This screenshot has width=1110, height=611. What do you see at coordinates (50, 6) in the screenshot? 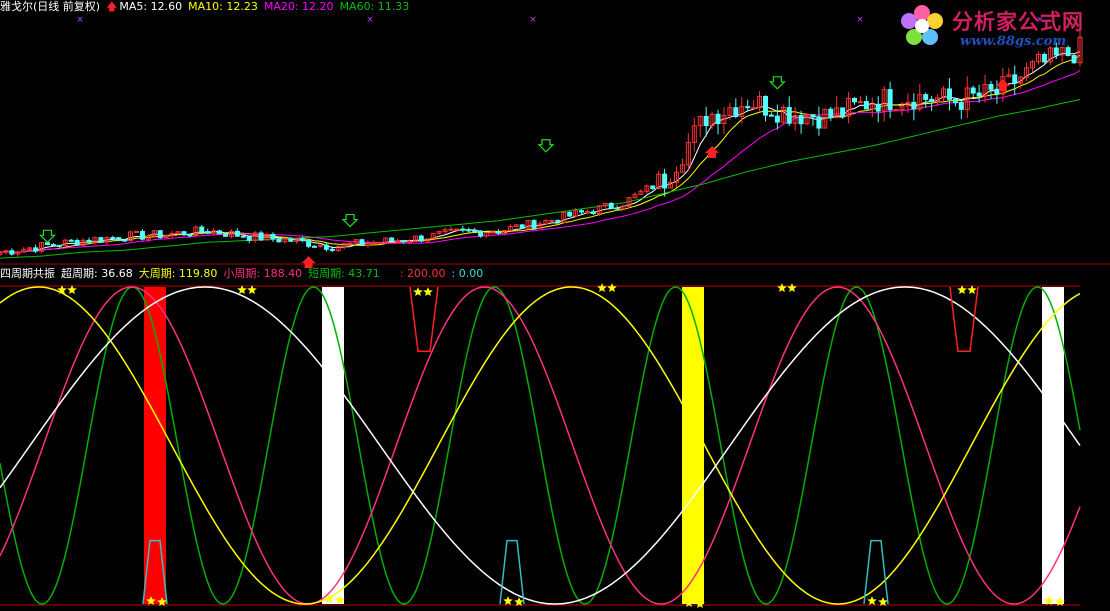
I see `stock-name: 雅戈尔(日线 前复权)` at bounding box center [50, 6].